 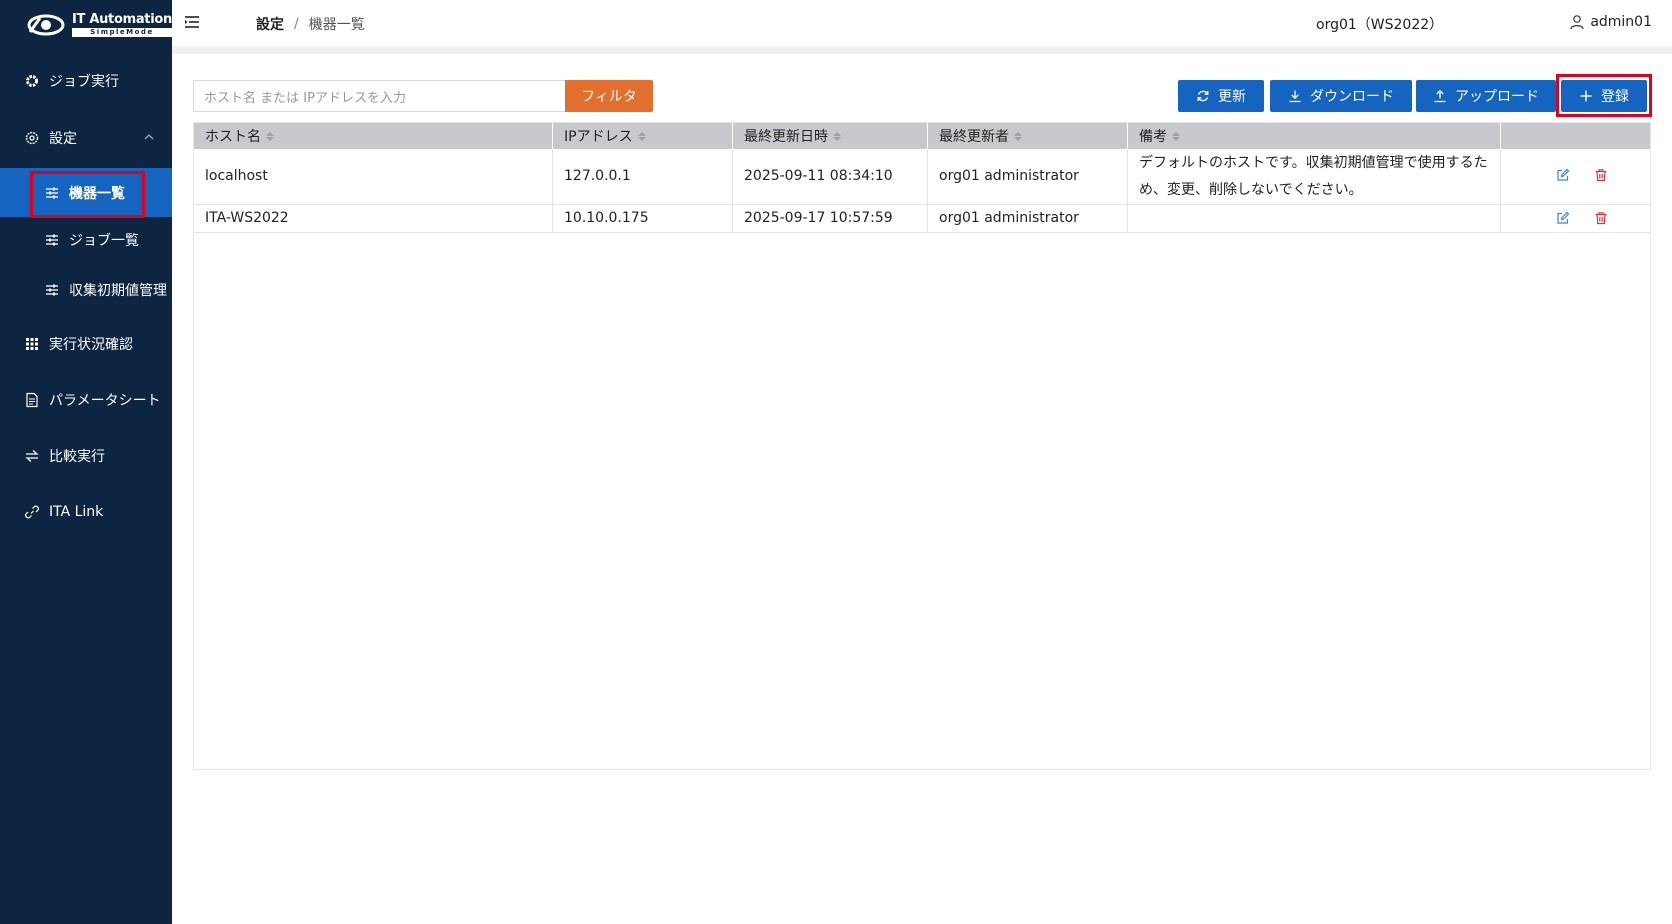 I want to click on sidebar-item-settings: 設定, so click(x=86, y=138).